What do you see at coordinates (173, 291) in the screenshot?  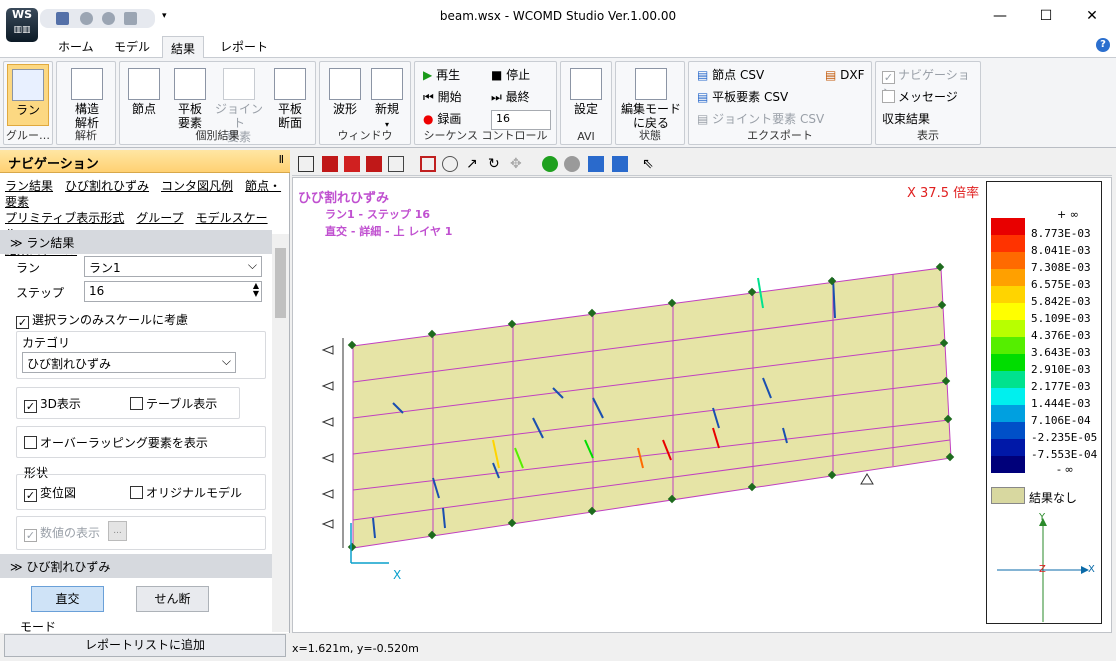 I see `step-spinner: 16 ▲ ▼` at bounding box center [173, 291].